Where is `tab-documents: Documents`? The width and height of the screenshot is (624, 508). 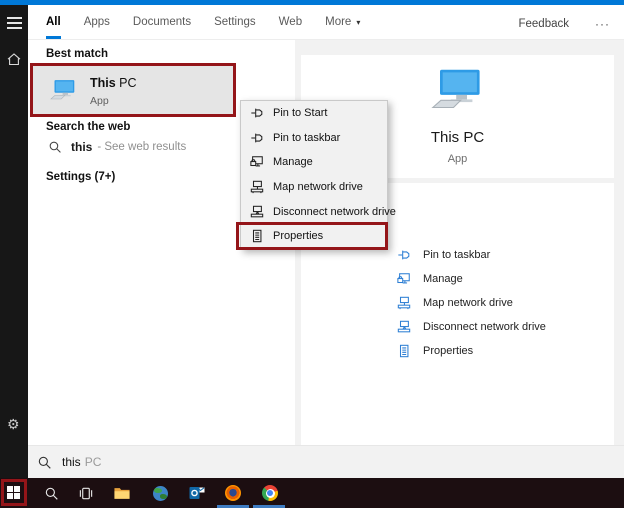
tab-documents: Documents is located at coordinates (162, 22).